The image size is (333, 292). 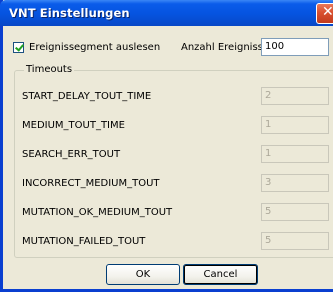 What do you see at coordinates (97, 212) in the screenshot?
I see `timeout-label: MUTATION_OK_MEDIUM_TOUT` at bounding box center [97, 212].